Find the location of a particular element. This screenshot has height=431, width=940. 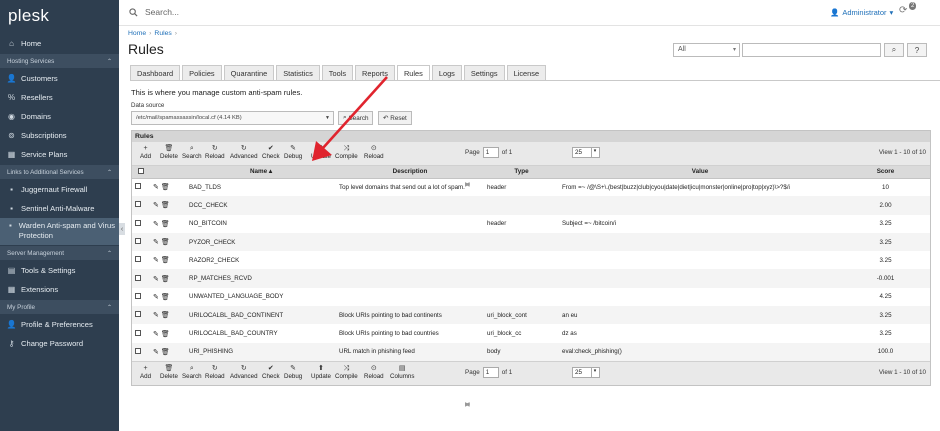

column-header-description: Description is located at coordinates (410, 172).